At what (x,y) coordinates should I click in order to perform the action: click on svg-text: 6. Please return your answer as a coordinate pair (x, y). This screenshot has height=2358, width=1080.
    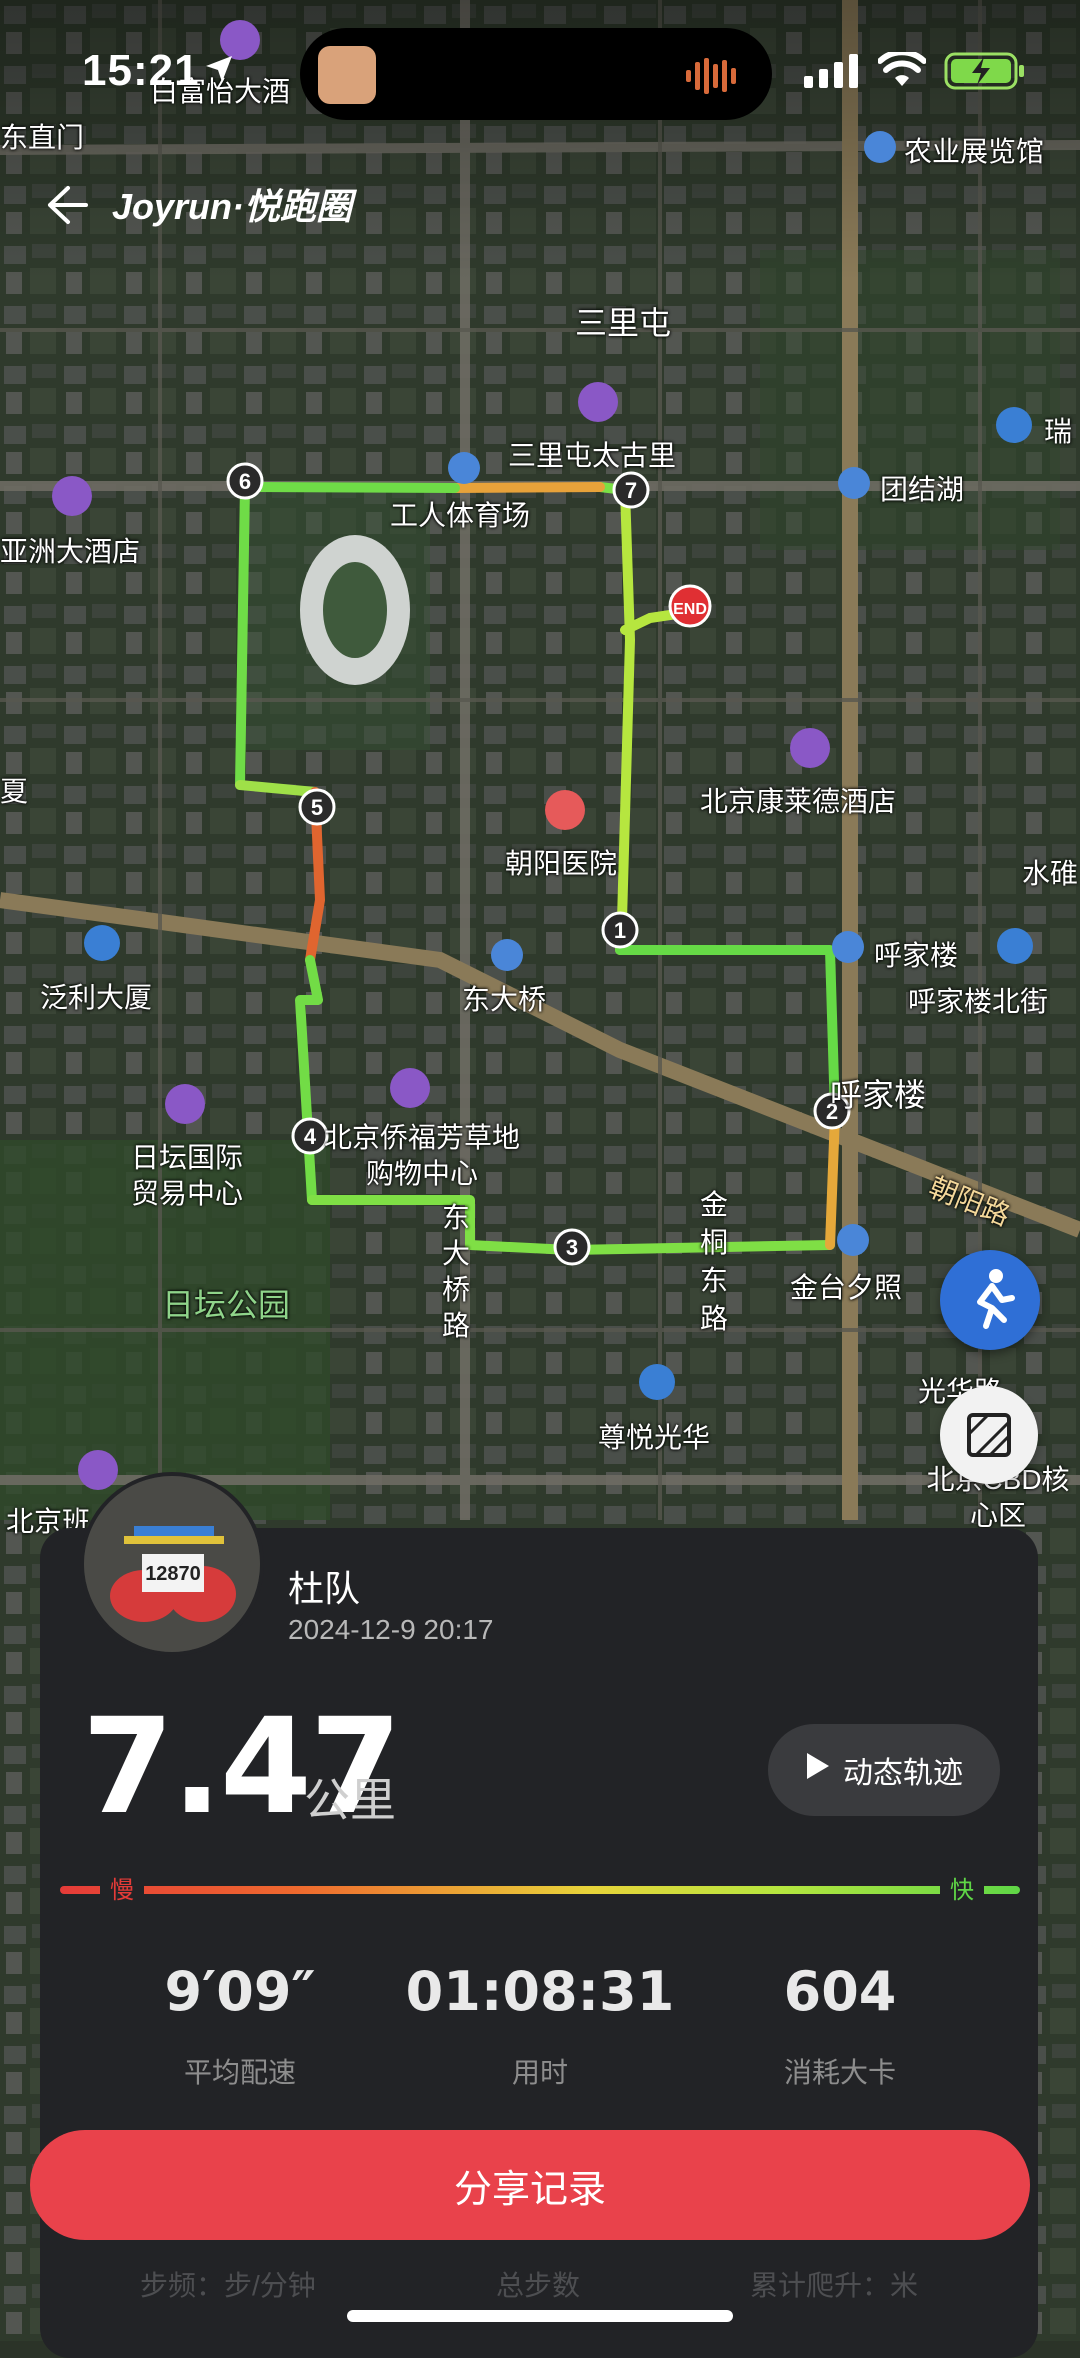
    Looking at the image, I should click on (245, 481).